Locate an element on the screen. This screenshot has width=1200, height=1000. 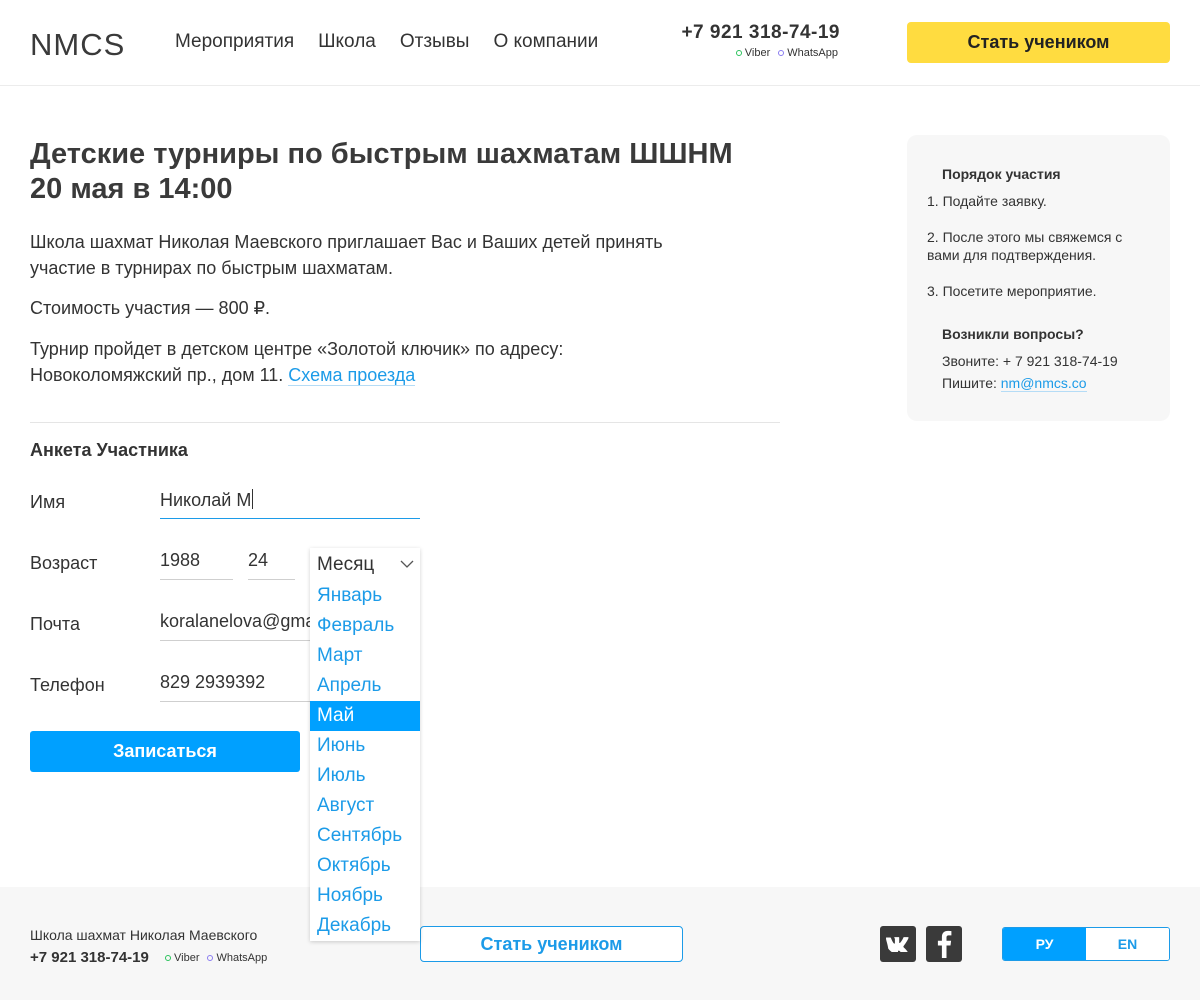
footer-whatsapp-link: WhatsApp is located at coordinates (237, 958).